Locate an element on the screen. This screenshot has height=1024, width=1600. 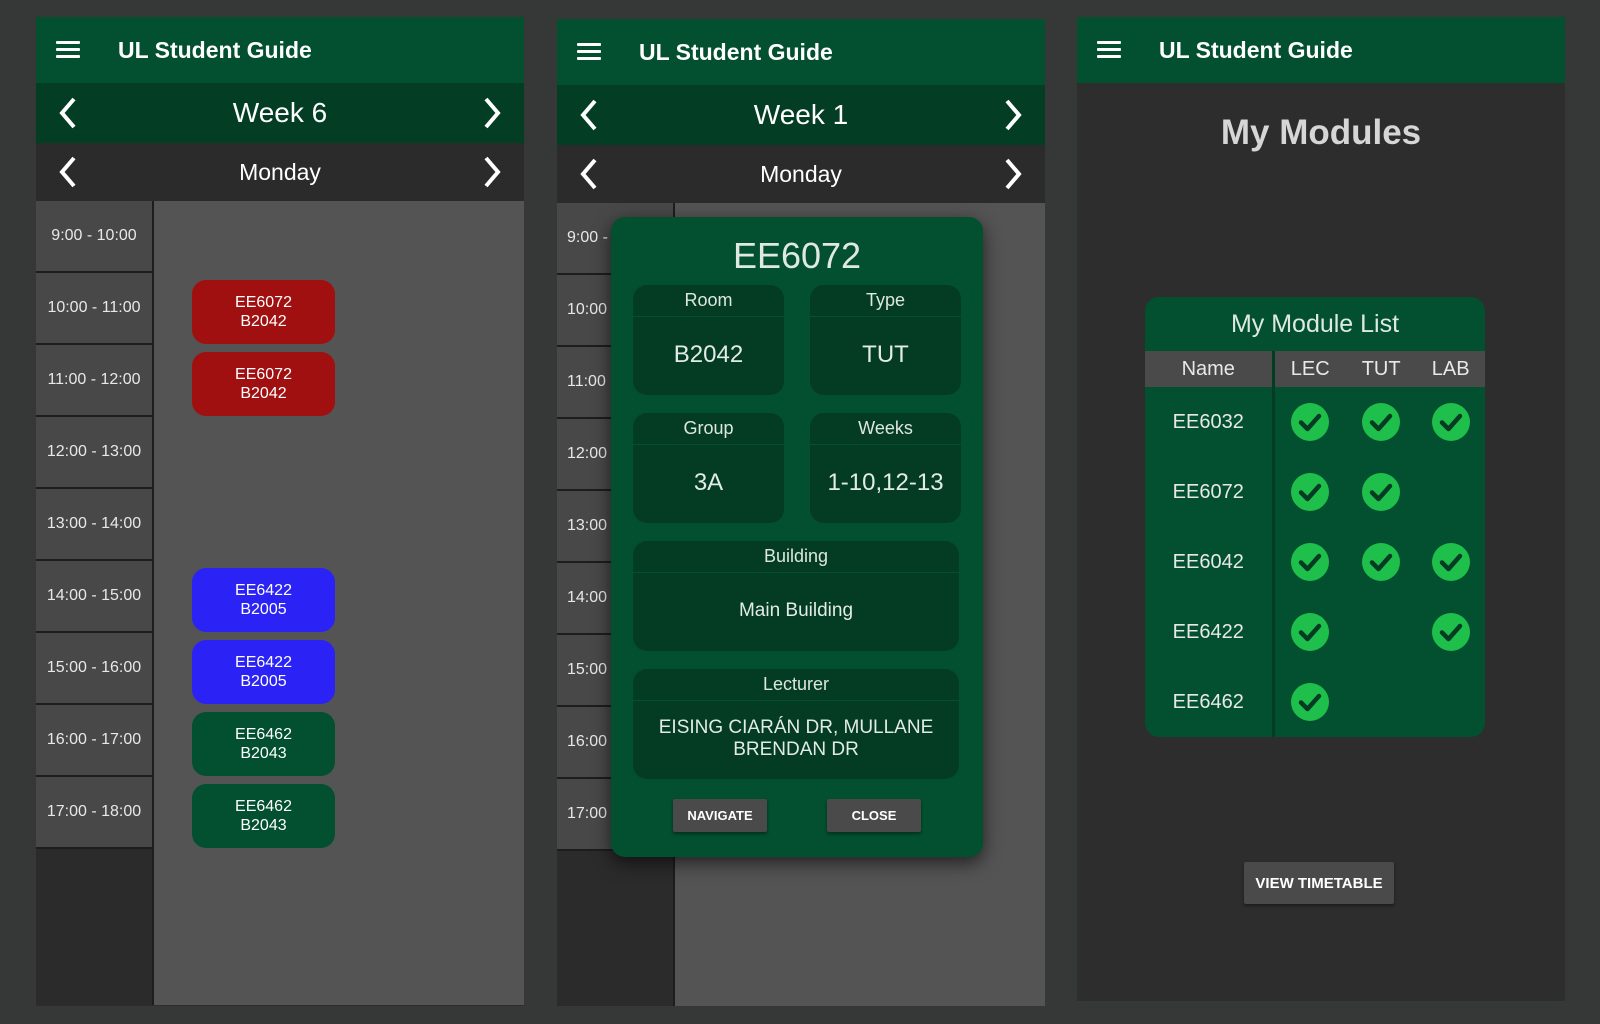
building-value: Main Building is located at coordinates (796, 610).